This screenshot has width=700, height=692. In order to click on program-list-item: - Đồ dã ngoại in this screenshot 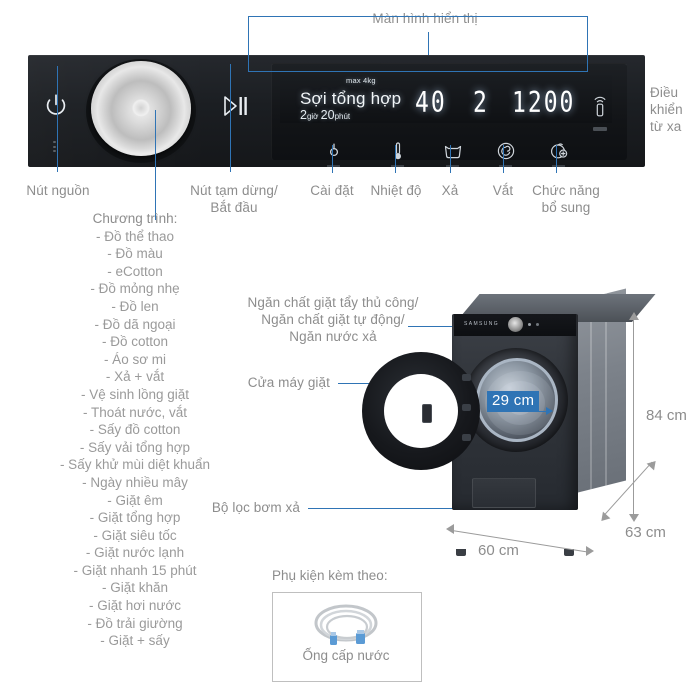, I will do `click(135, 324)`.